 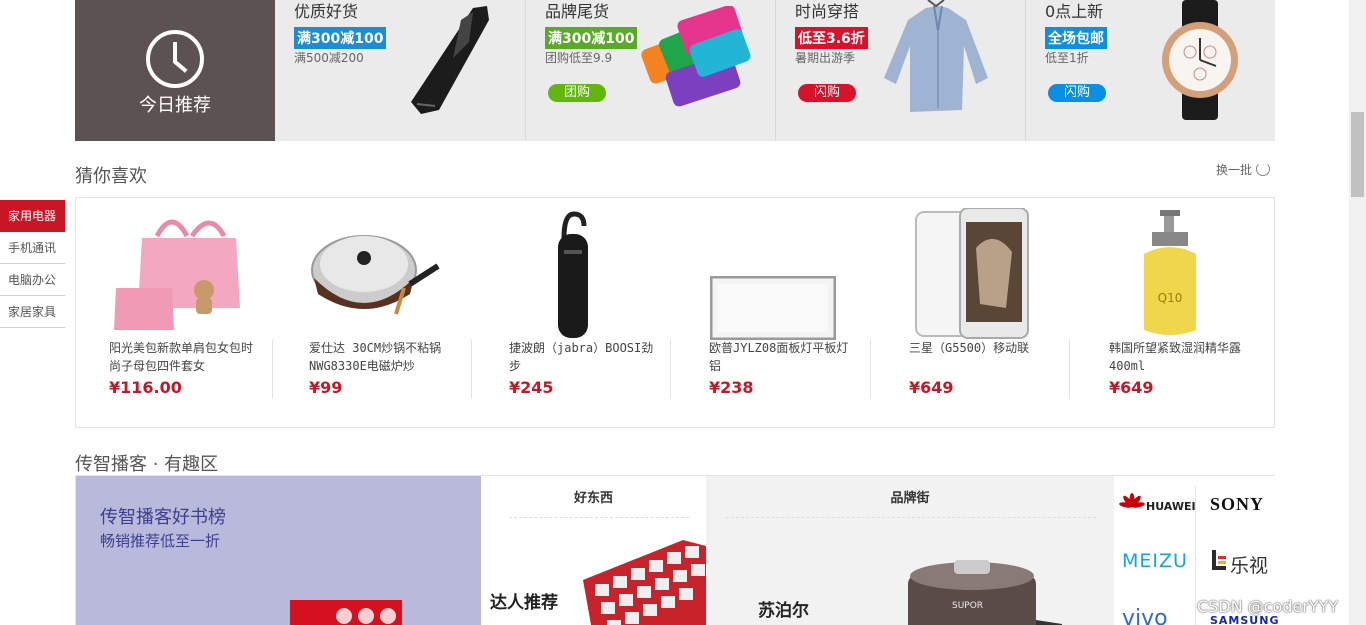 What do you see at coordinates (175, 105) in the screenshot?
I see `today-recommend-title: 今日推荐` at bounding box center [175, 105].